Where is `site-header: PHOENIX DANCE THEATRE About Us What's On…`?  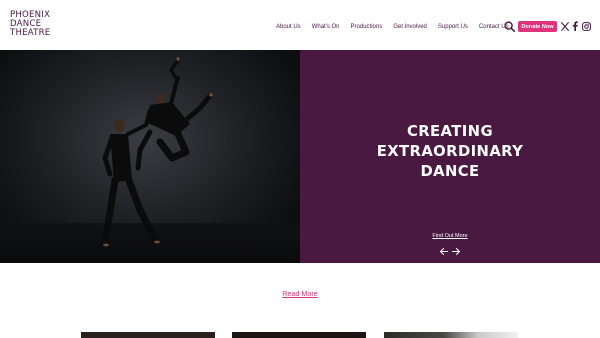 site-header: PHOENIX DANCE THEATRE About Us What's On… is located at coordinates (300, 25).